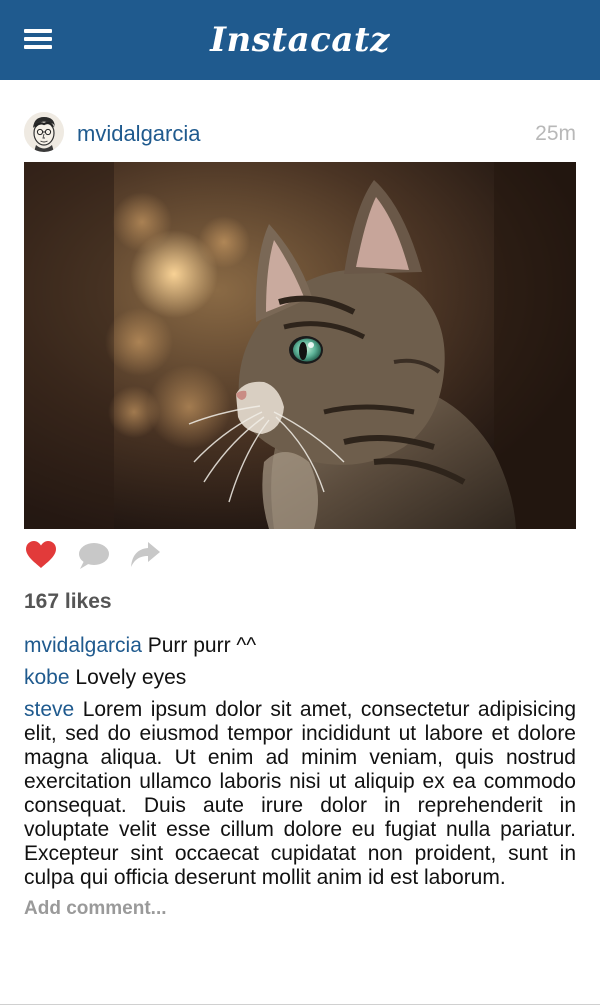  I want to click on avatar, so click(44, 132).